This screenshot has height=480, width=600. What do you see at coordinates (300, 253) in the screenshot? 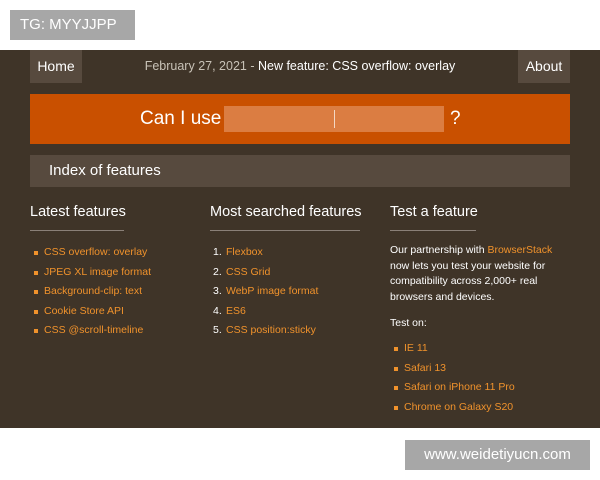
I see `most-searched-item: 1. Flexbox` at bounding box center [300, 253].